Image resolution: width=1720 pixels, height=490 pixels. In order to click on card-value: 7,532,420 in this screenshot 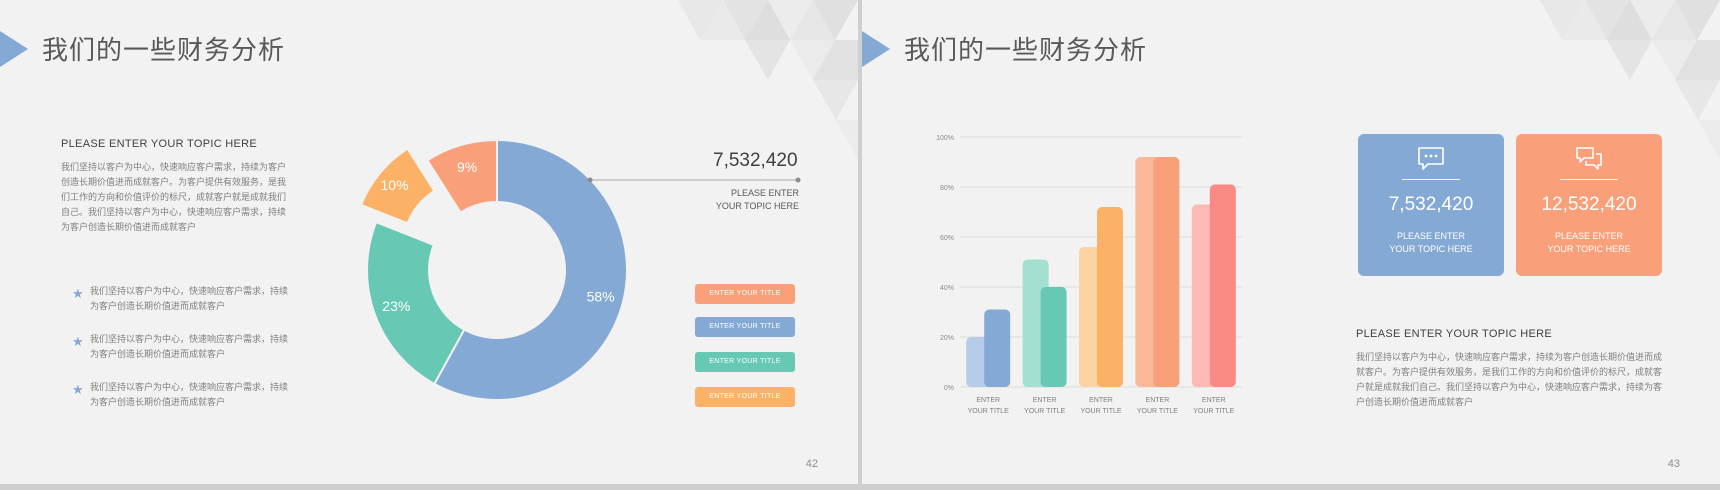, I will do `click(1431, 204)`.